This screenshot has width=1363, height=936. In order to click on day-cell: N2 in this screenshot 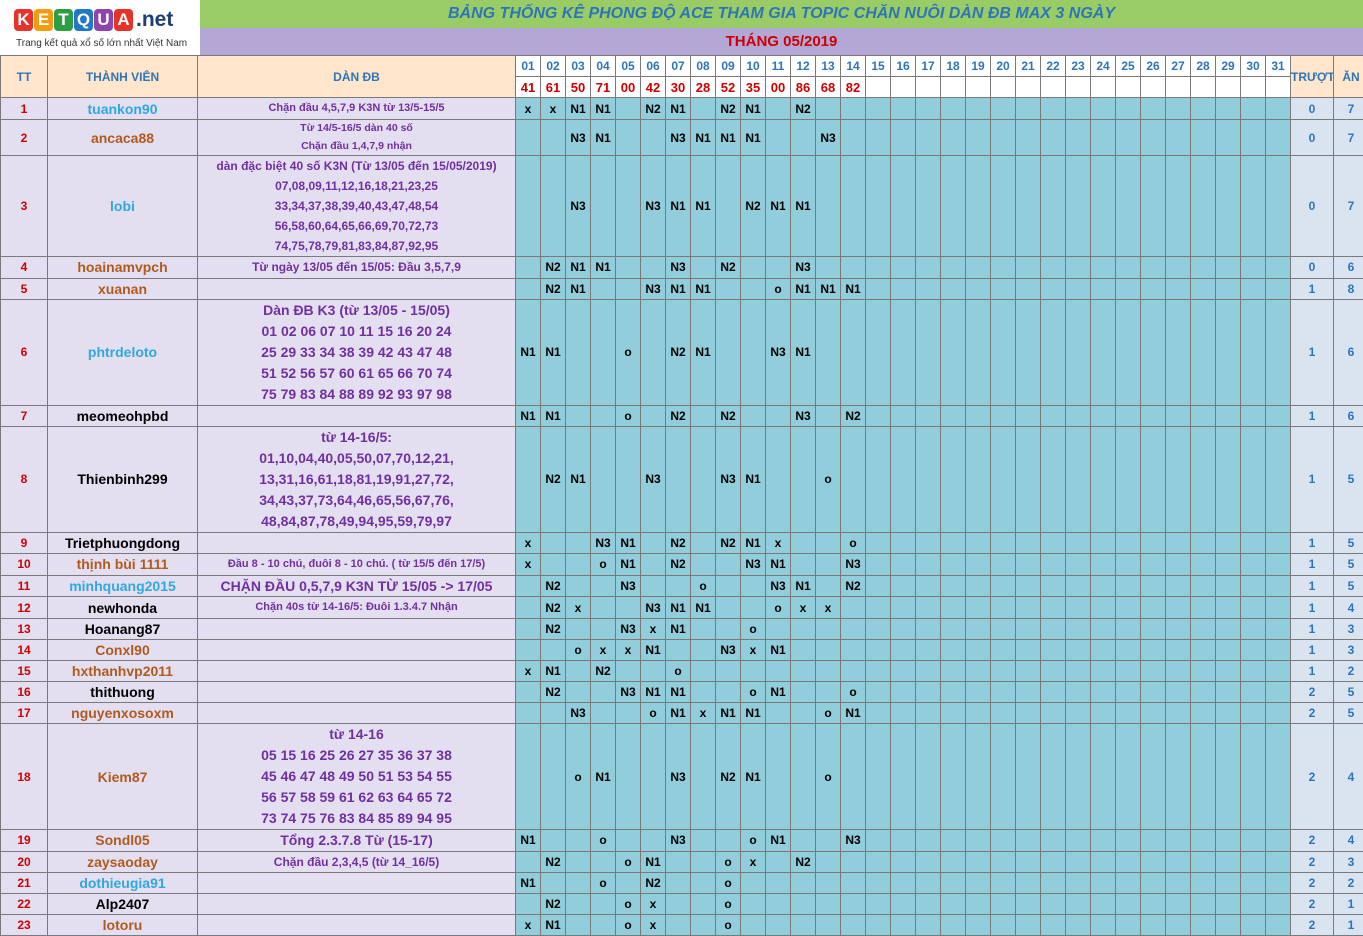, I will do `click(803, 109)`.